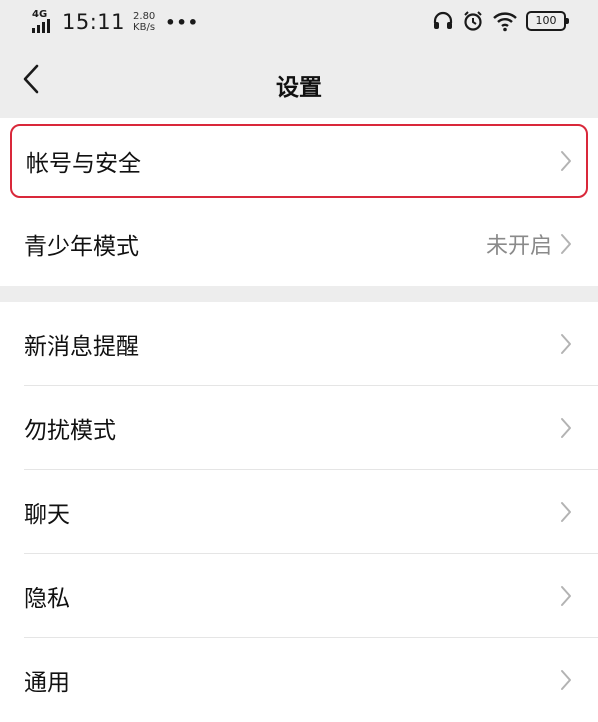 The height and width of the screenshot is (722, 598). I want to click on settings-item-teen-mode: 青少年模式 未开启, so click(299, 244).